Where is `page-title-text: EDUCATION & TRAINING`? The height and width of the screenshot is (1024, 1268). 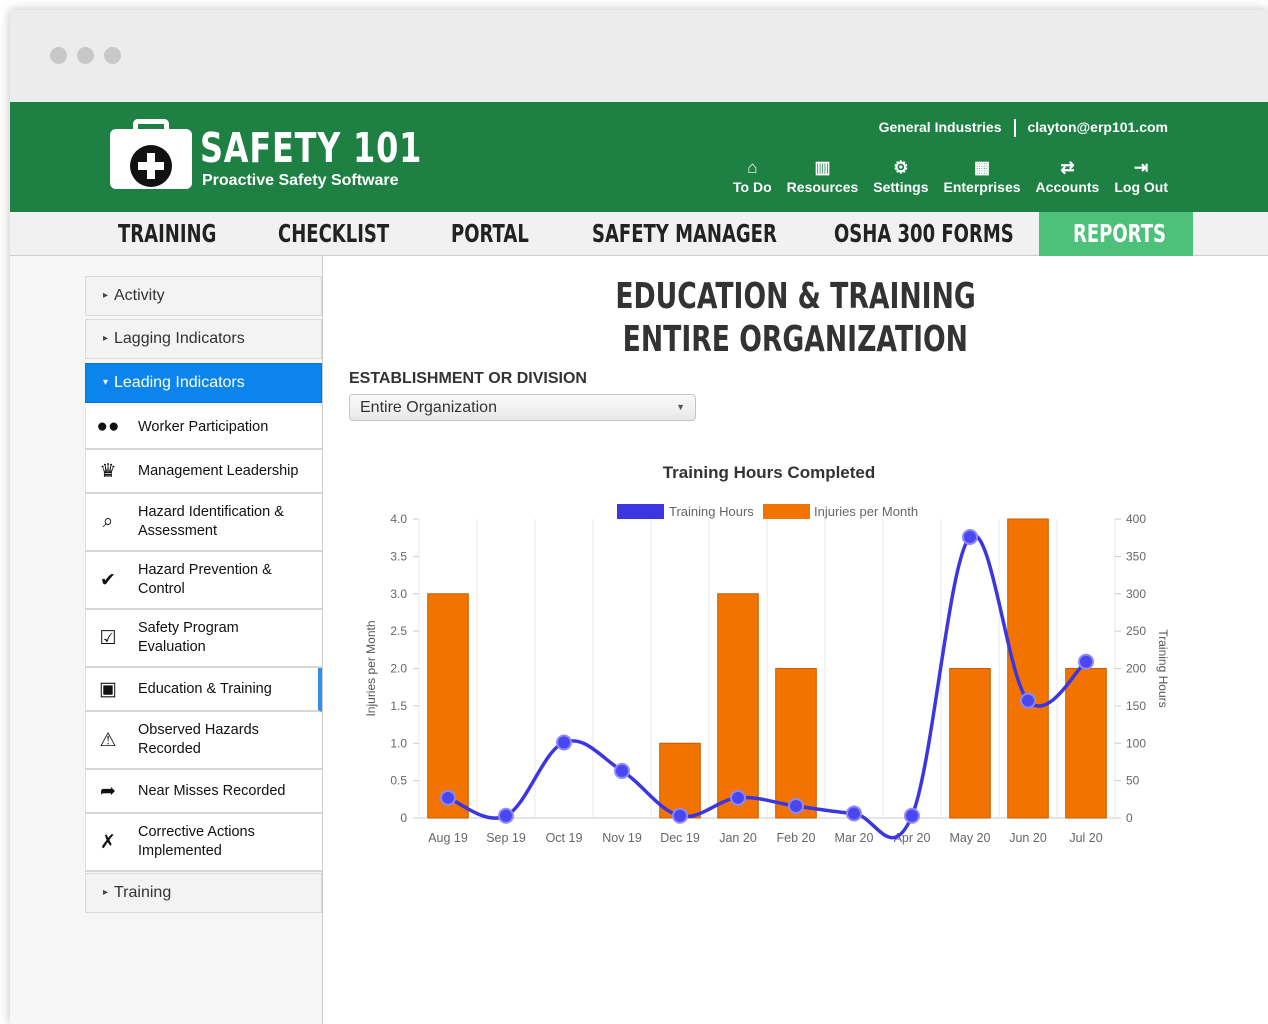 page-title-text: EDUCATION & TRAINING is located at coordinates (795, 296).